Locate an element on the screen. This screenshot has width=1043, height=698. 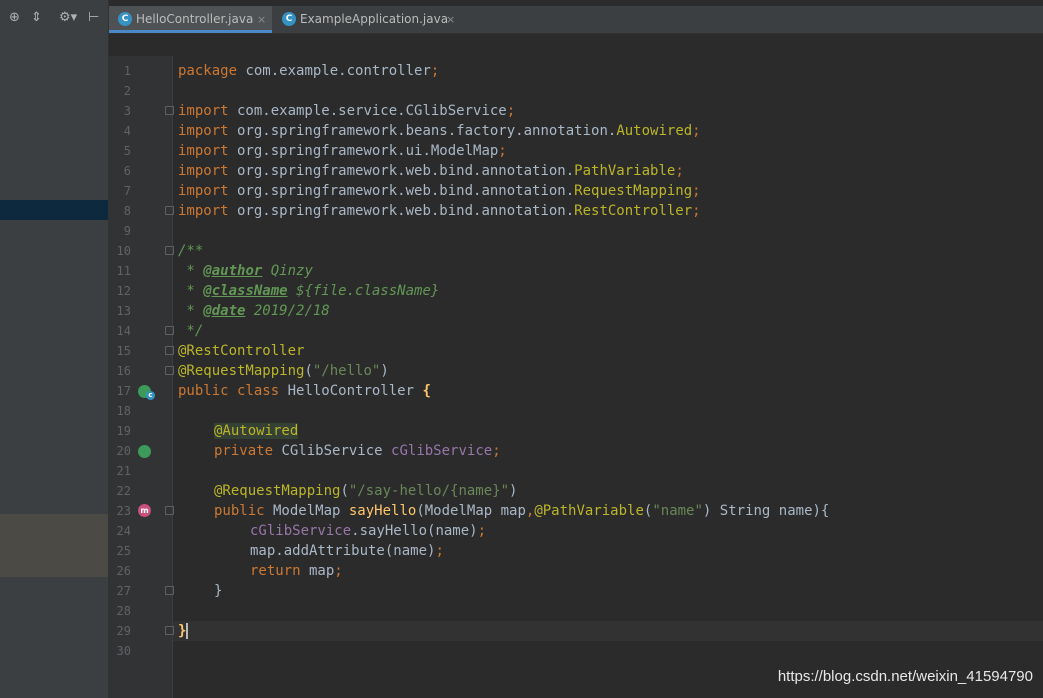
code-line: /** is located at coordinates (190, 251).